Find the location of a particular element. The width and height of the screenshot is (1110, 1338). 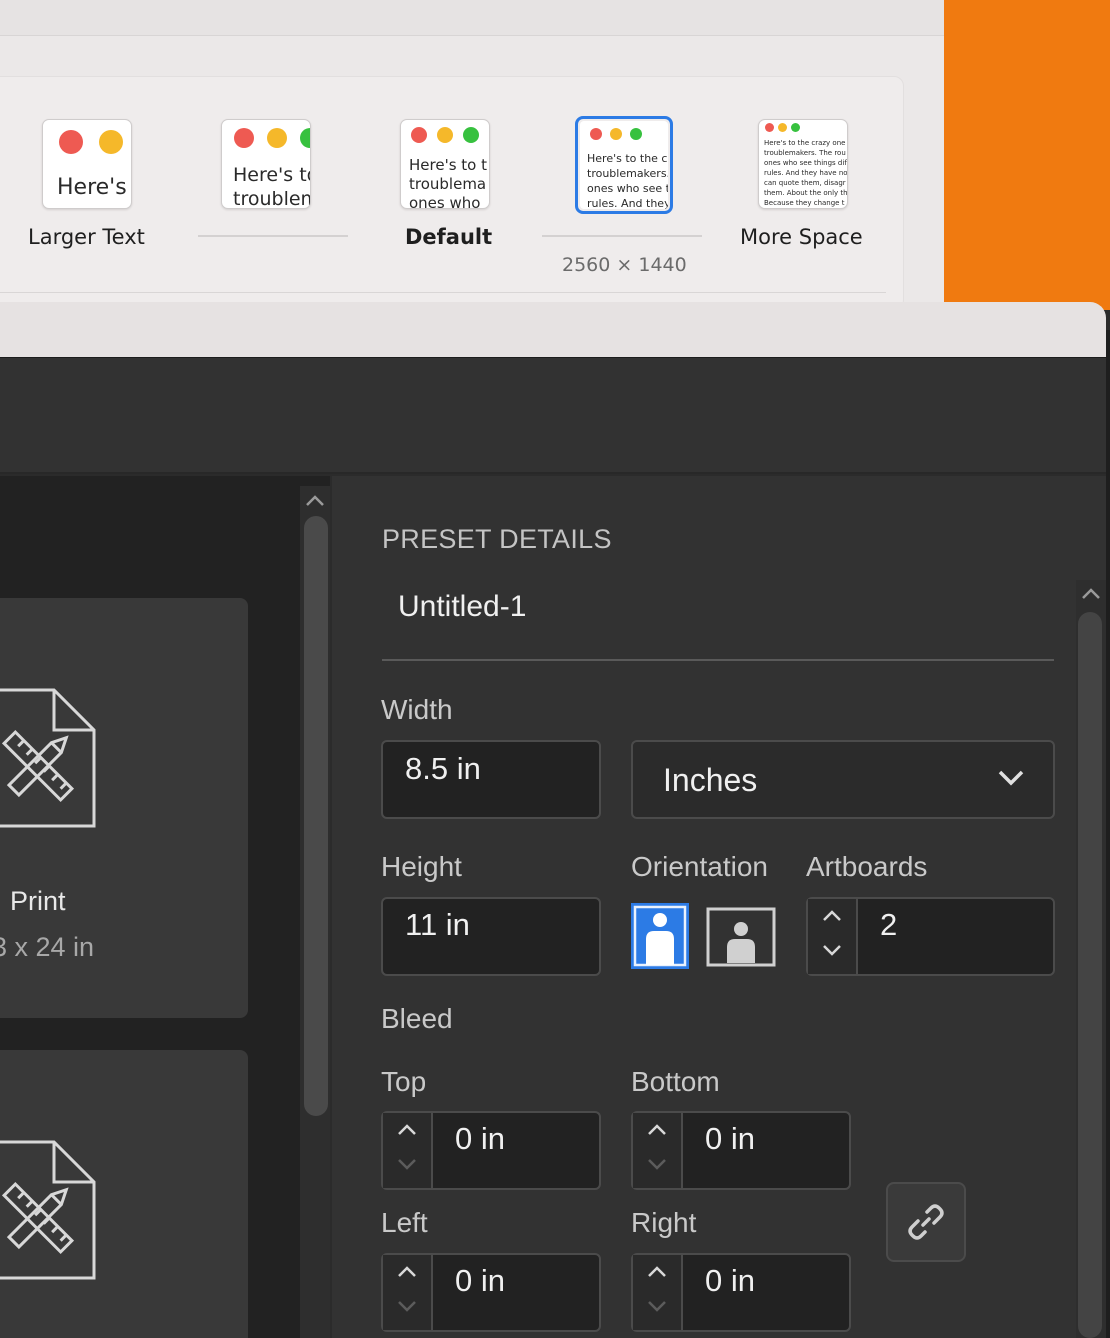

bleed-top-field: 0 in is located at coordinates (491, 1150).